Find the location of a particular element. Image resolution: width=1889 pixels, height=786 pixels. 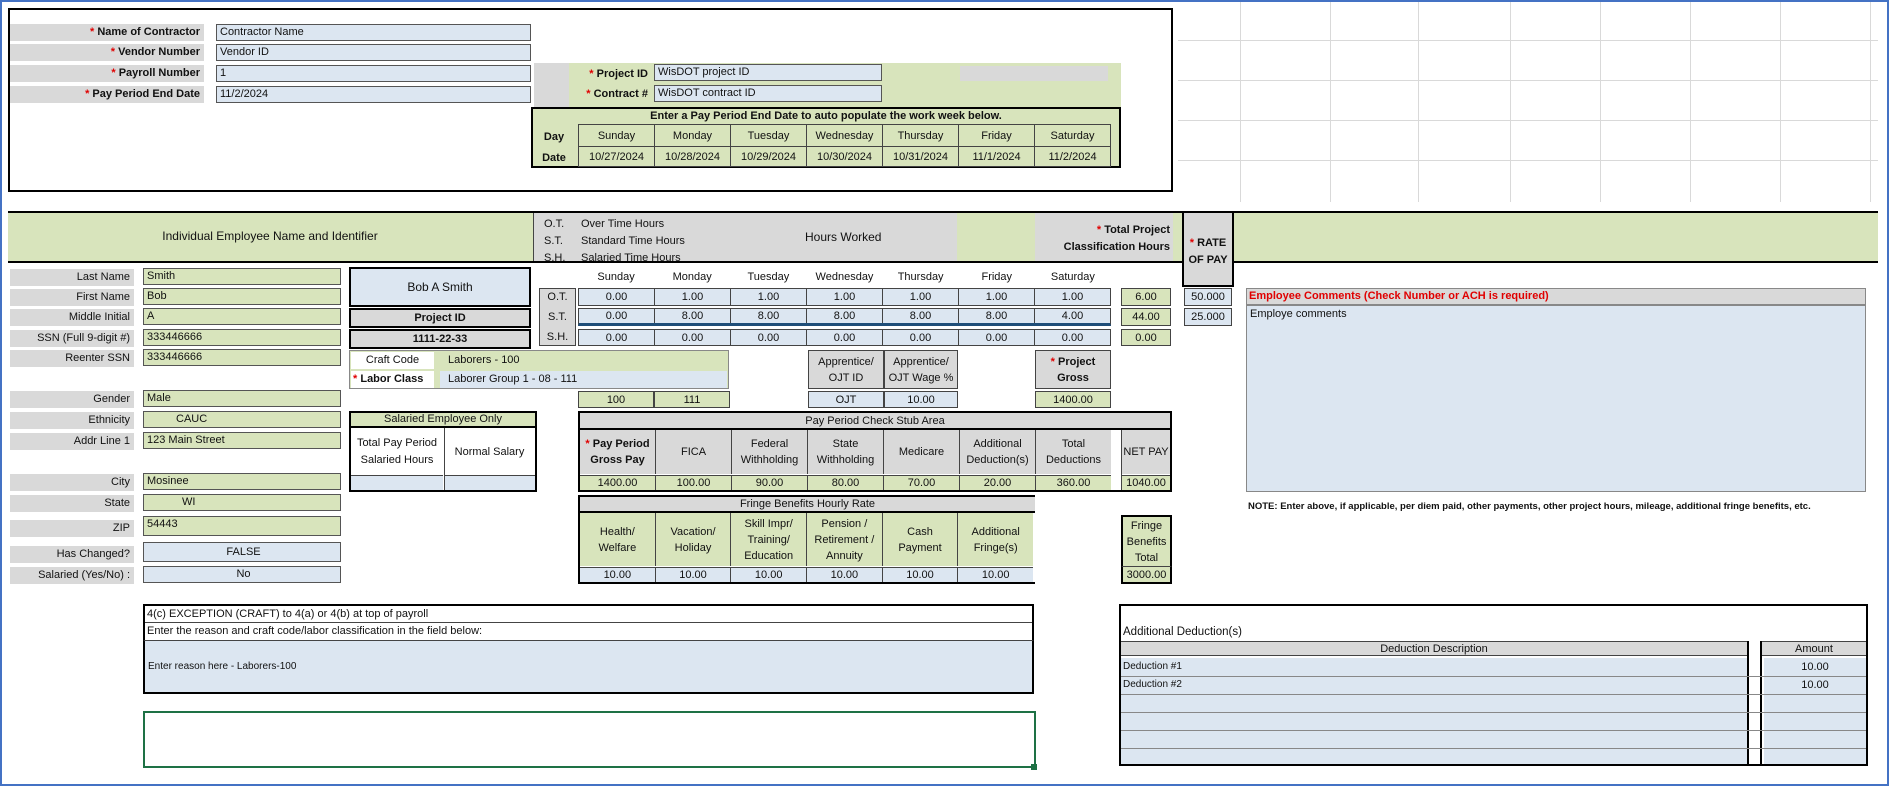

week-day: Saturday is located at coordinates (1072, 136).